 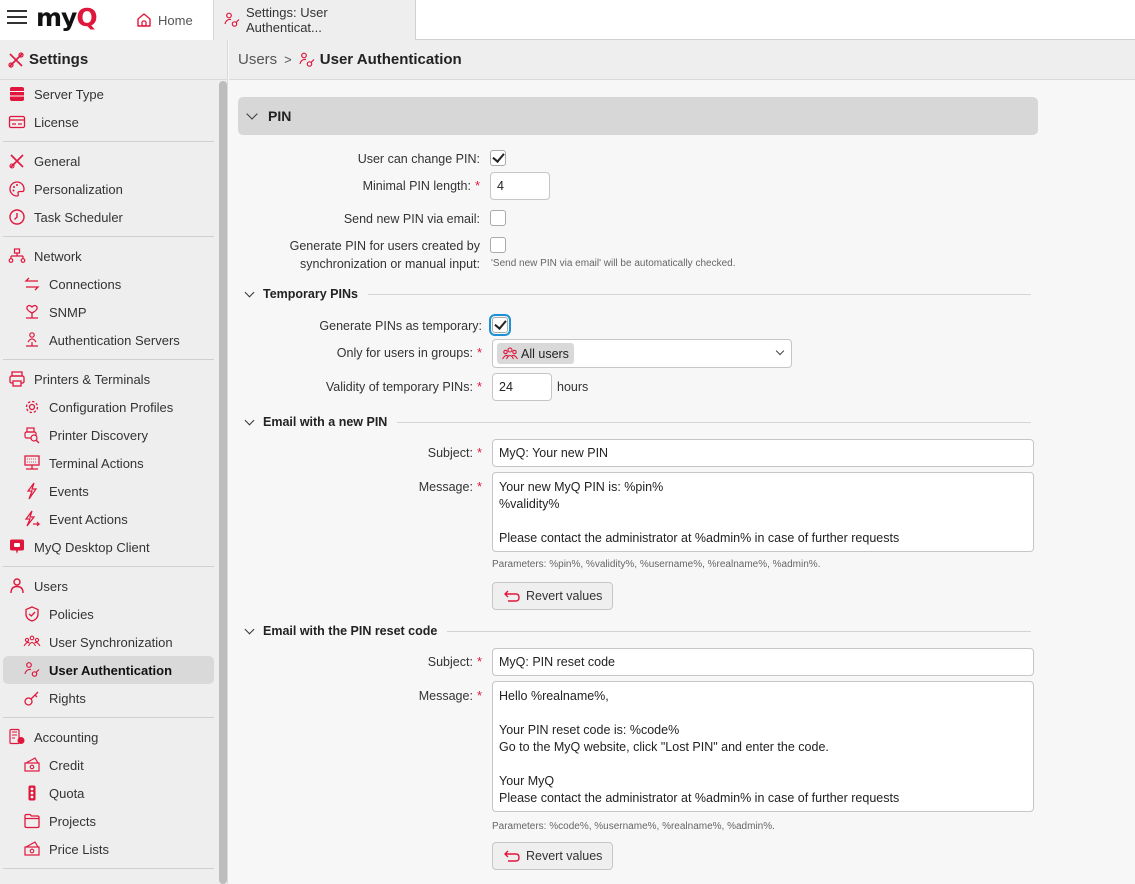 I want to click on sidebar-item-task-scheduler: Task Scheduler, so click(x=108, y=217).